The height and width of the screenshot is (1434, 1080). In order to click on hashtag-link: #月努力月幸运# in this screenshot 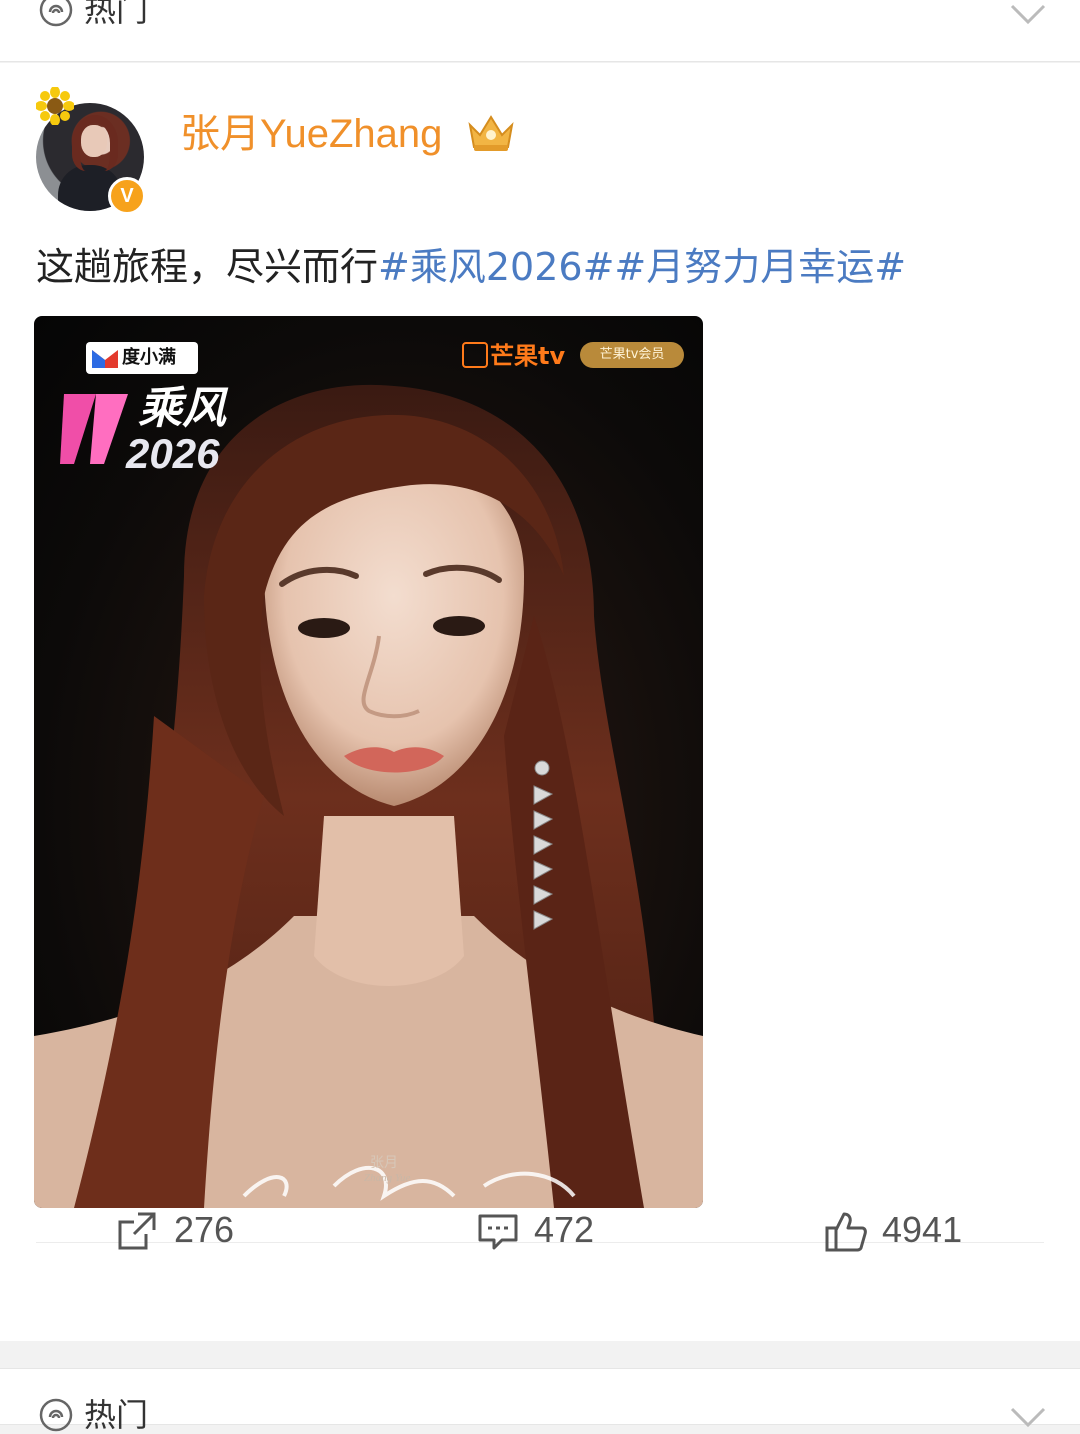, I will do `click(760, 267)`.